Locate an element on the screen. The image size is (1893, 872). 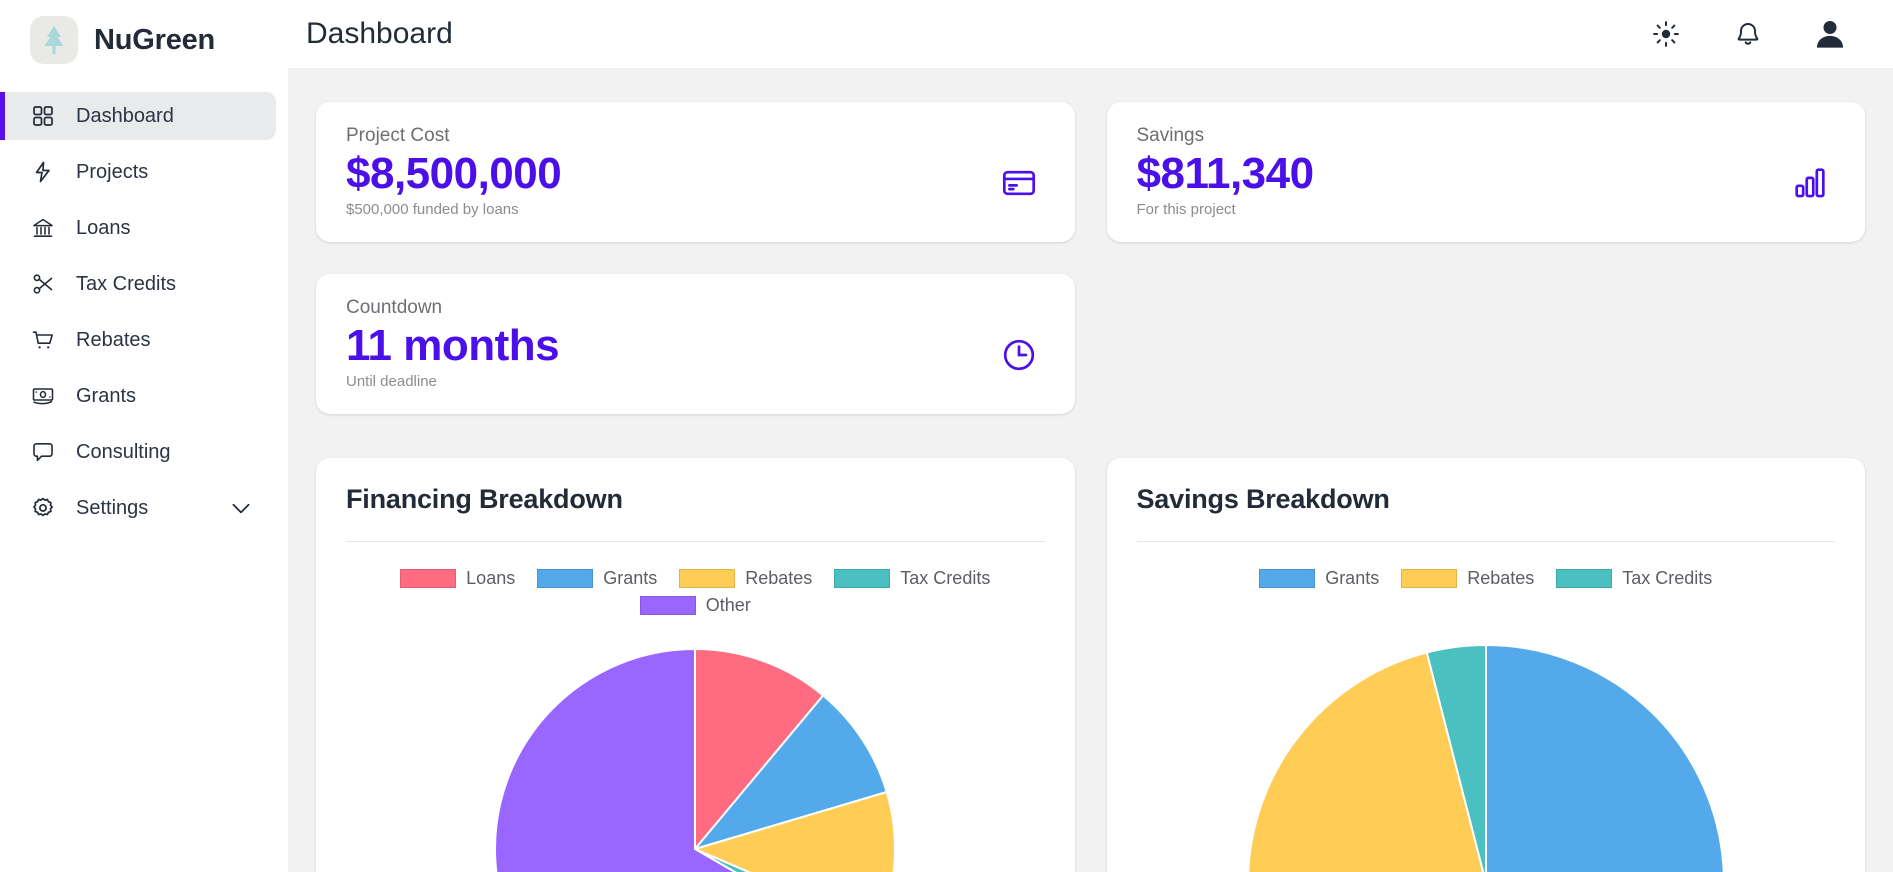
pine-tree-icon is located at coordinates (54, 40).